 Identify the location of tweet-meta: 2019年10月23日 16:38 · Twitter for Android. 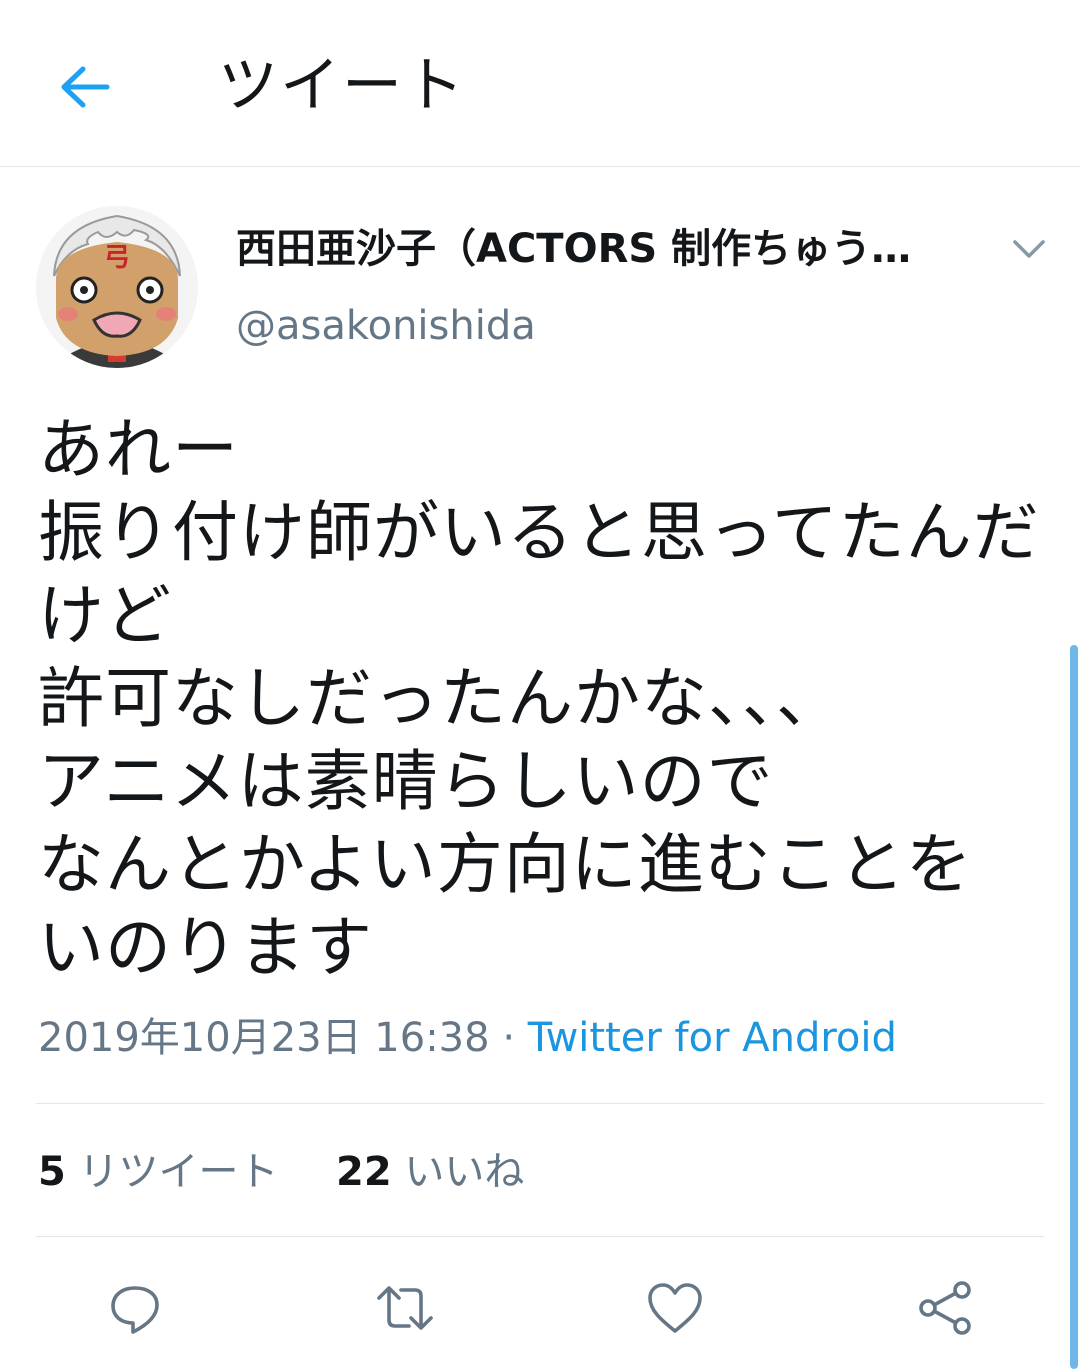
(467, 1038).